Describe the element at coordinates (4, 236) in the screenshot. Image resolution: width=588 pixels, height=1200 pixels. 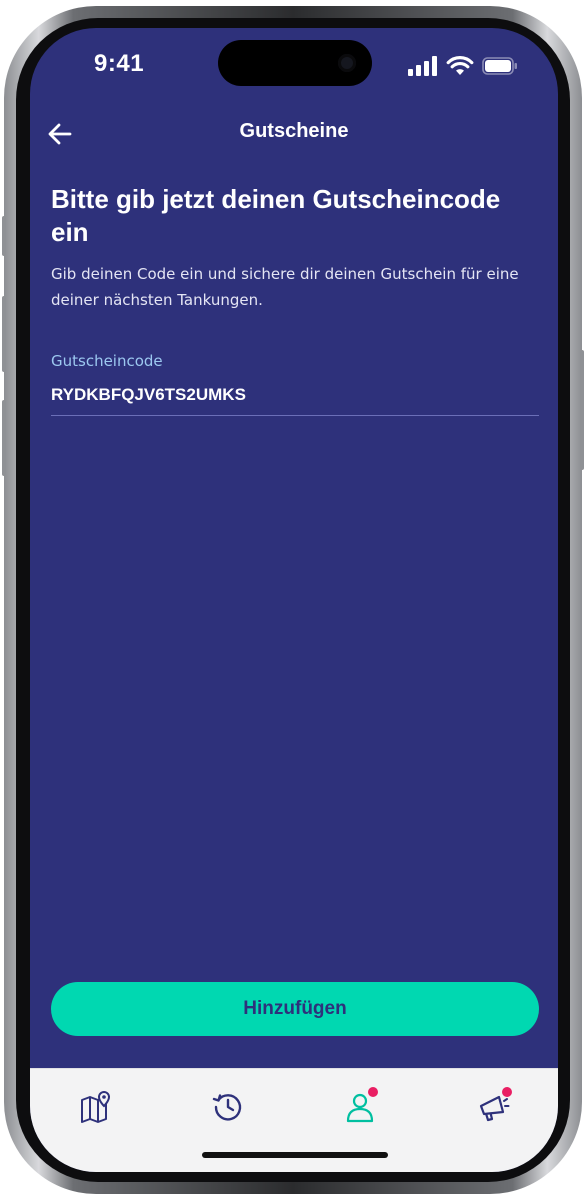
I see `action-button` at that location.